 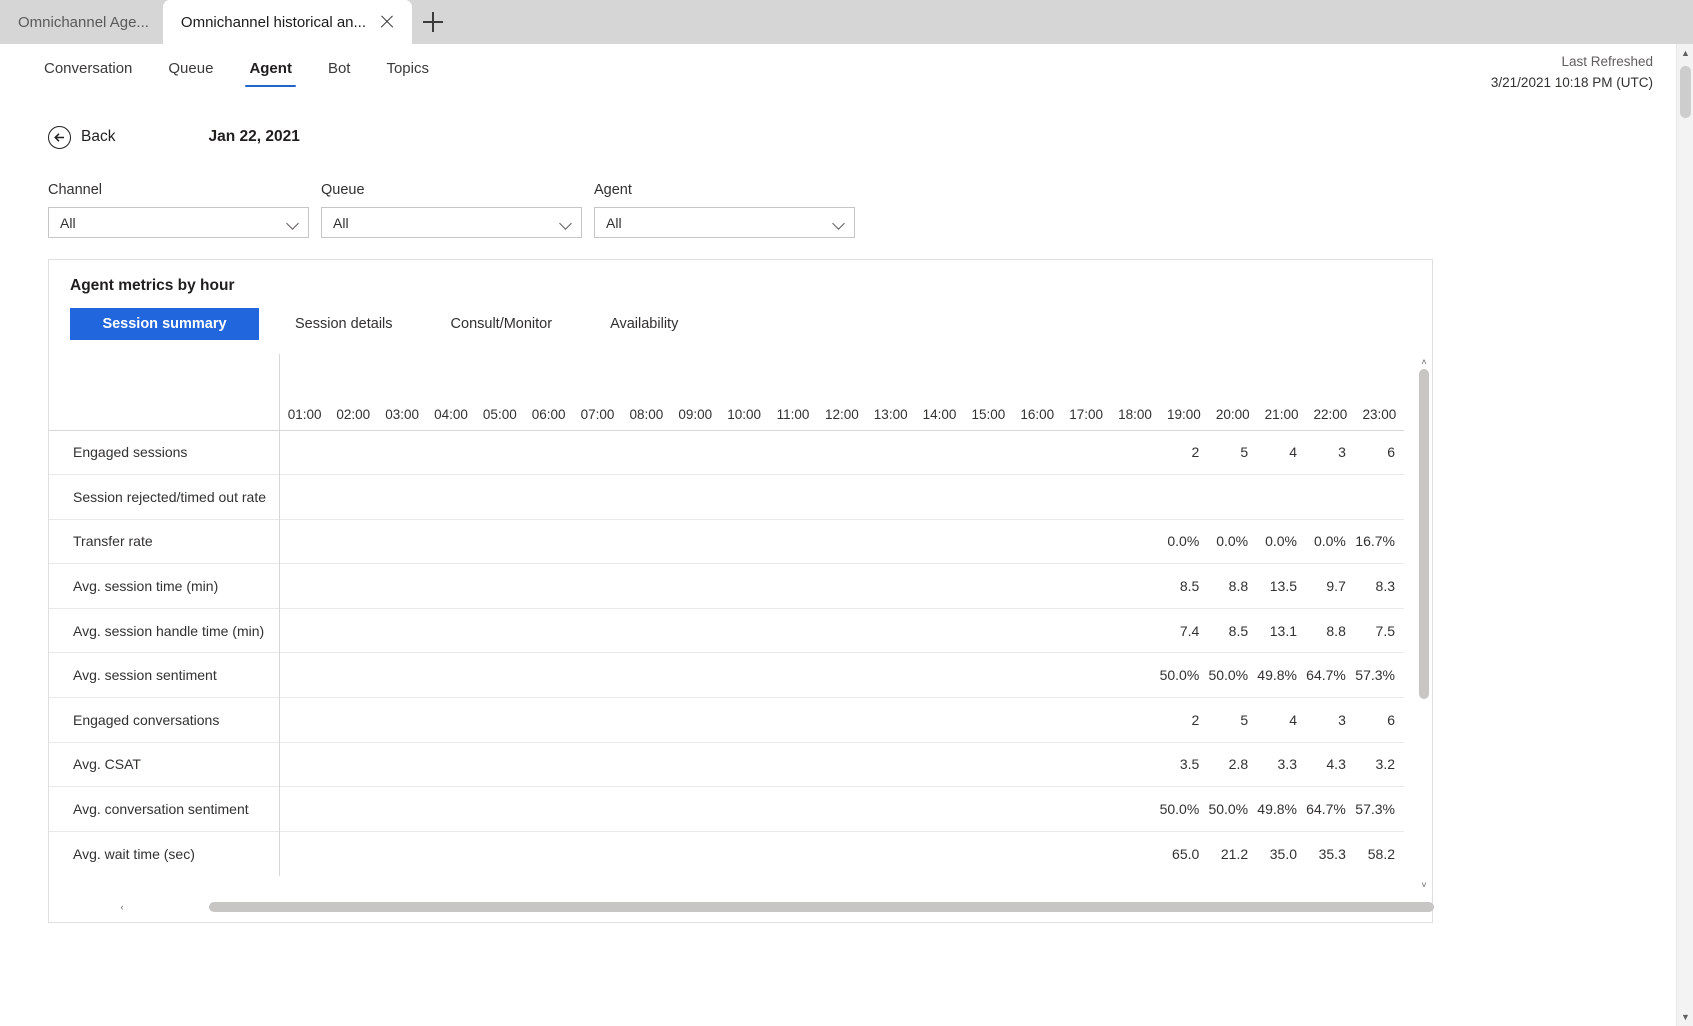 I want to click on nav-item-queue: Queue, so click(x=190, y=68).